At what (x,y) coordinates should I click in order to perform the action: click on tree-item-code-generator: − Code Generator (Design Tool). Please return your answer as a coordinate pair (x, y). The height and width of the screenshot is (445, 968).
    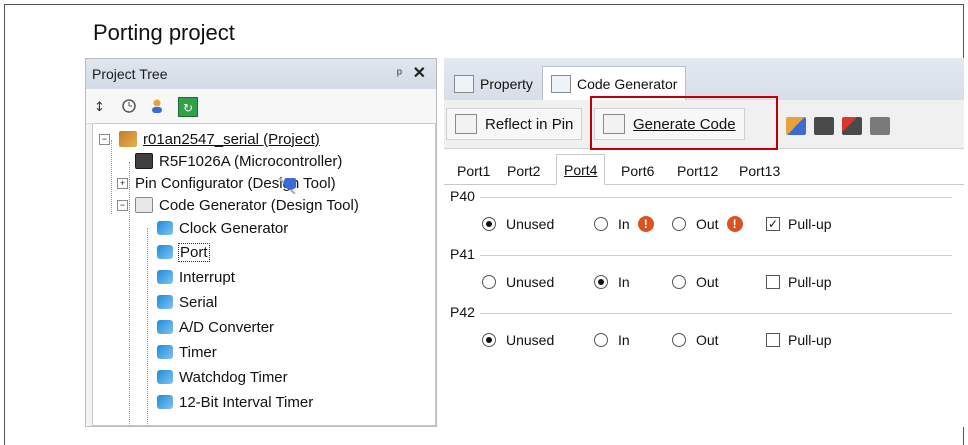
    Looking at the image, I should click on (238, 205).